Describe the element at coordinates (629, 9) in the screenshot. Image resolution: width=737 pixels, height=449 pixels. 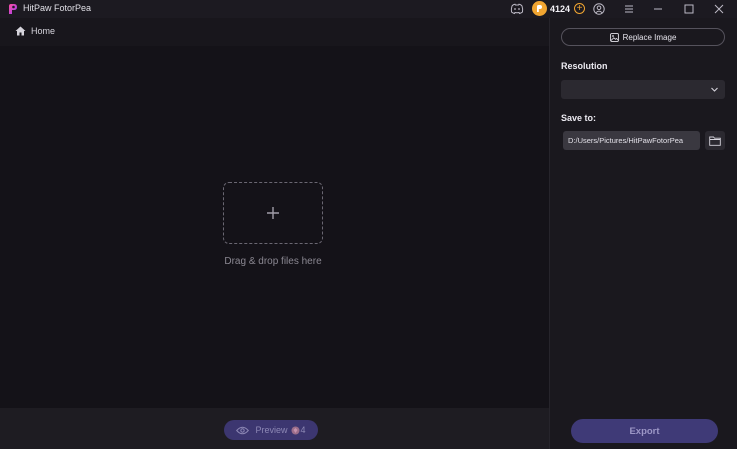
I see `menu-icon` at that location.